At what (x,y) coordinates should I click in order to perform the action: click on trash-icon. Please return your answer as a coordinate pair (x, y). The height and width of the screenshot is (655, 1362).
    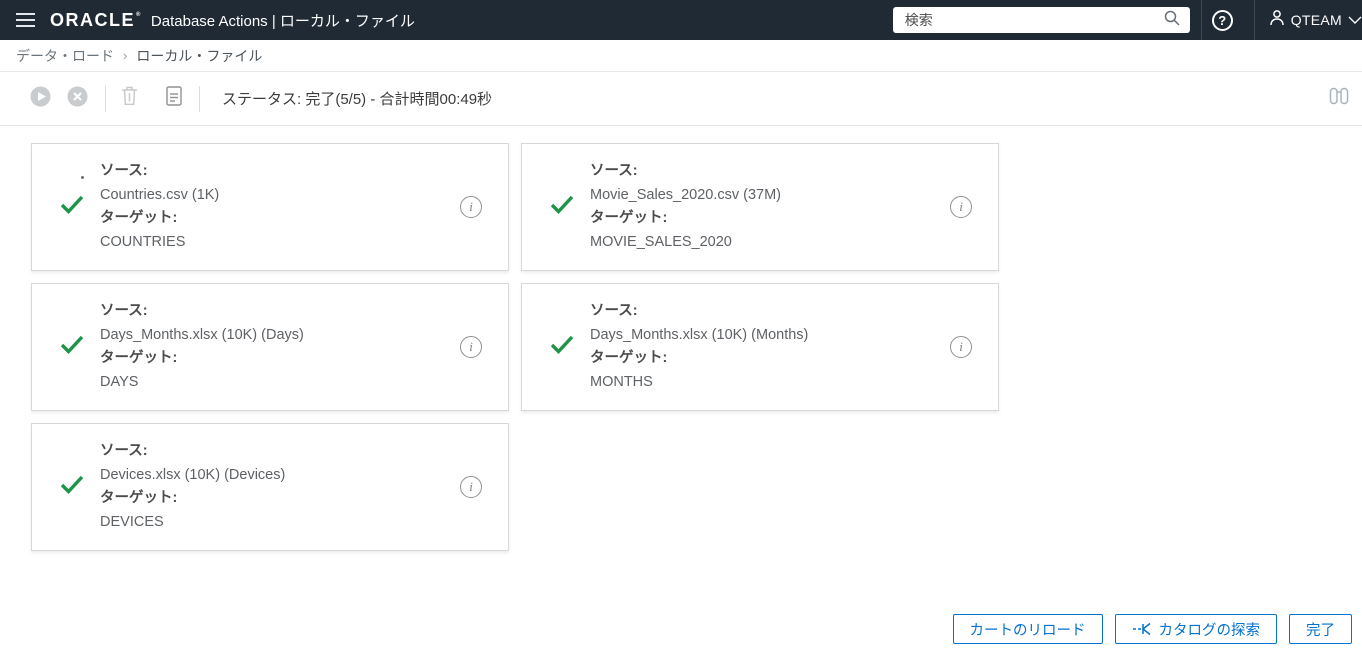
    Looking at the image, I should click on (129, 98).